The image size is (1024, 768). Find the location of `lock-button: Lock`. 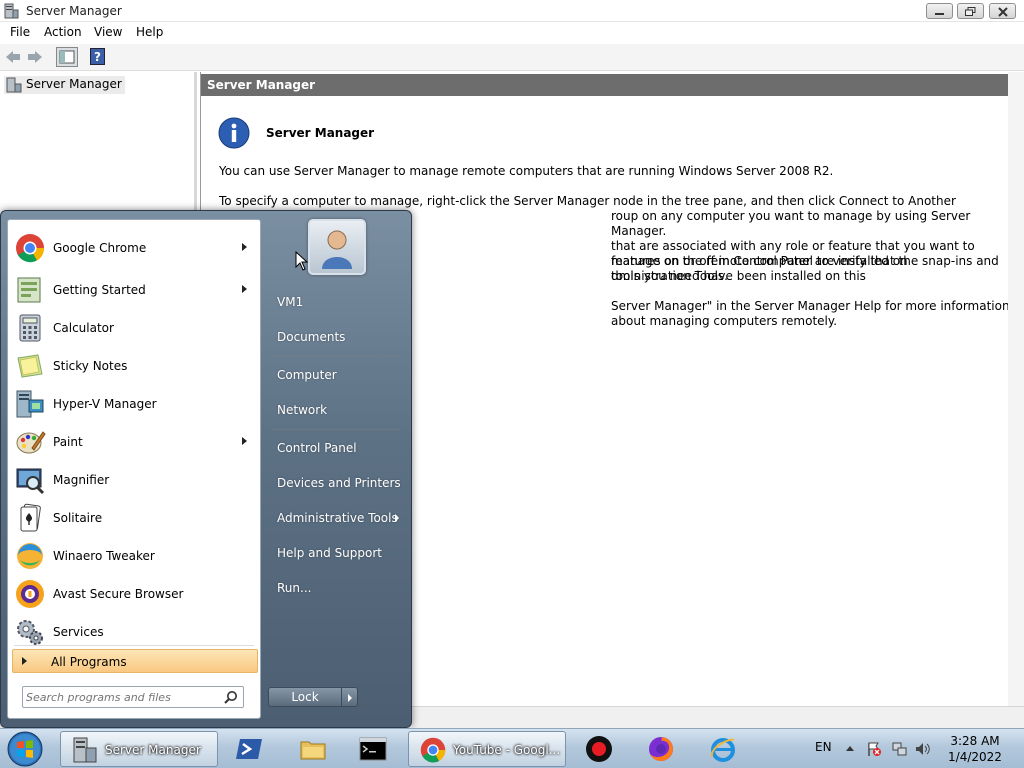

lock-button: Lock is located at coordinates (305, 697).